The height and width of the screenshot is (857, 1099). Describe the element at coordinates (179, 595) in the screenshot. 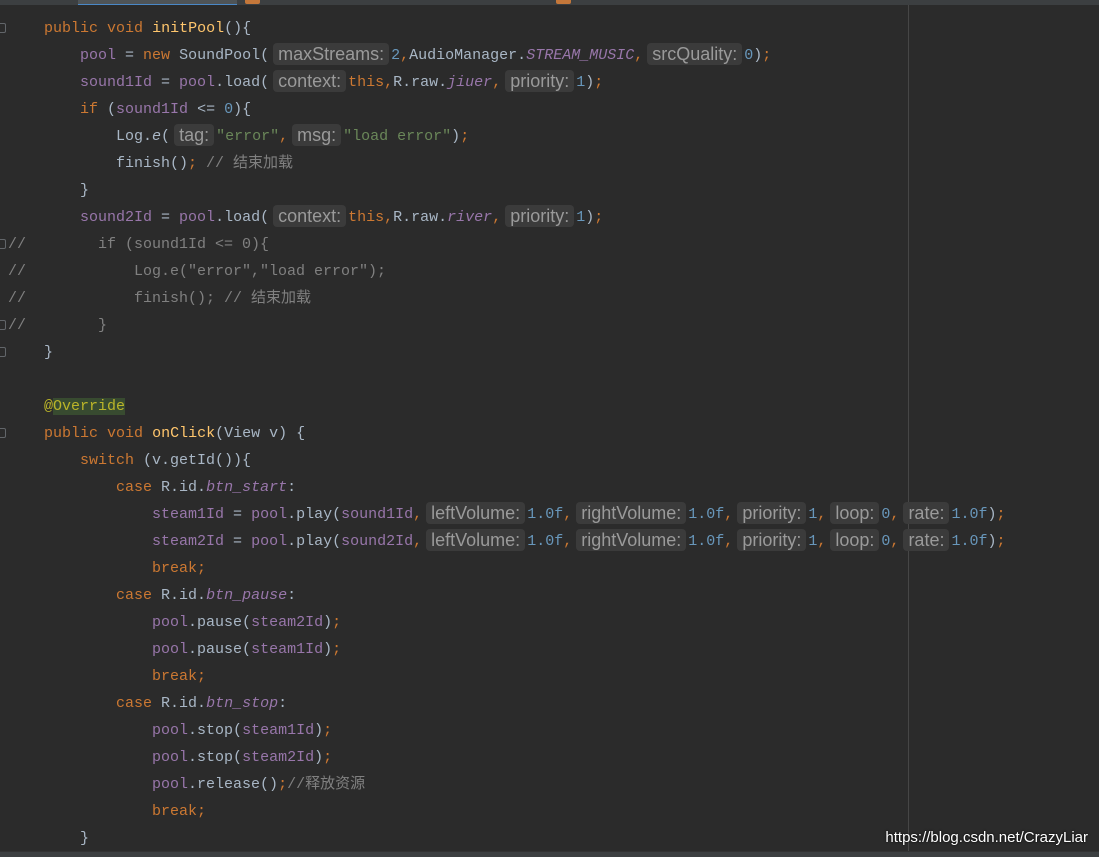

I see `code-text: R.id.` at that location.